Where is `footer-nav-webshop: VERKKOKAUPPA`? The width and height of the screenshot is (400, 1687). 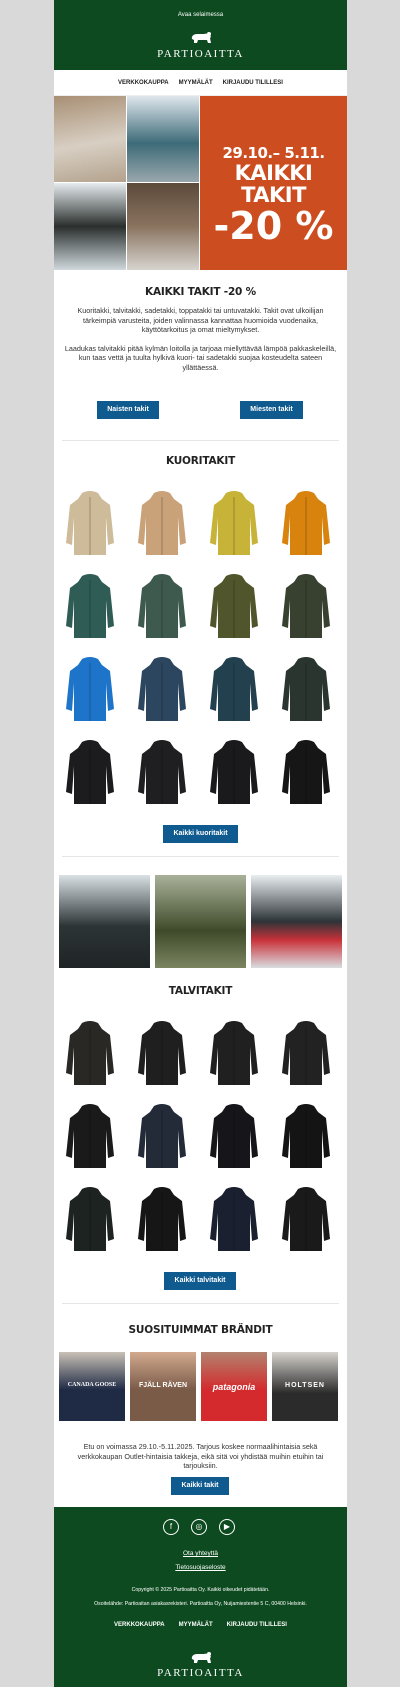 footer-nav-webshop: VERKKOKAUPPA is located at coordinates (139, 1625).